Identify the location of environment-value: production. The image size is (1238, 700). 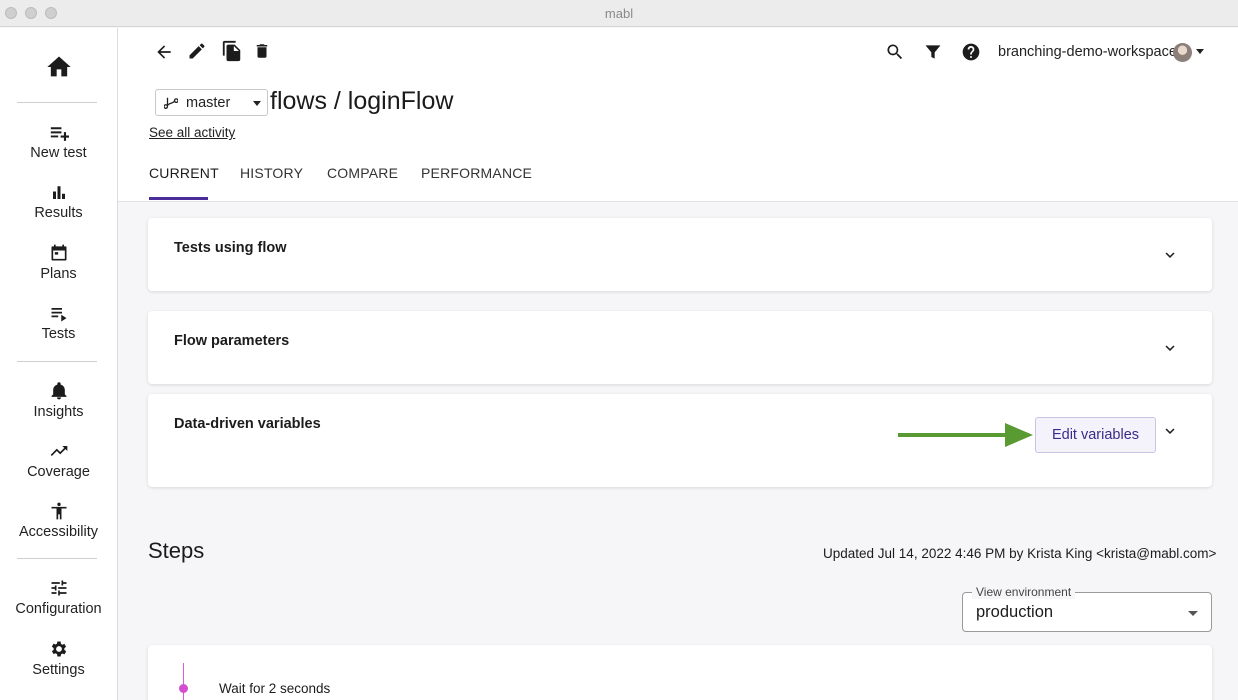
(1015, 612).